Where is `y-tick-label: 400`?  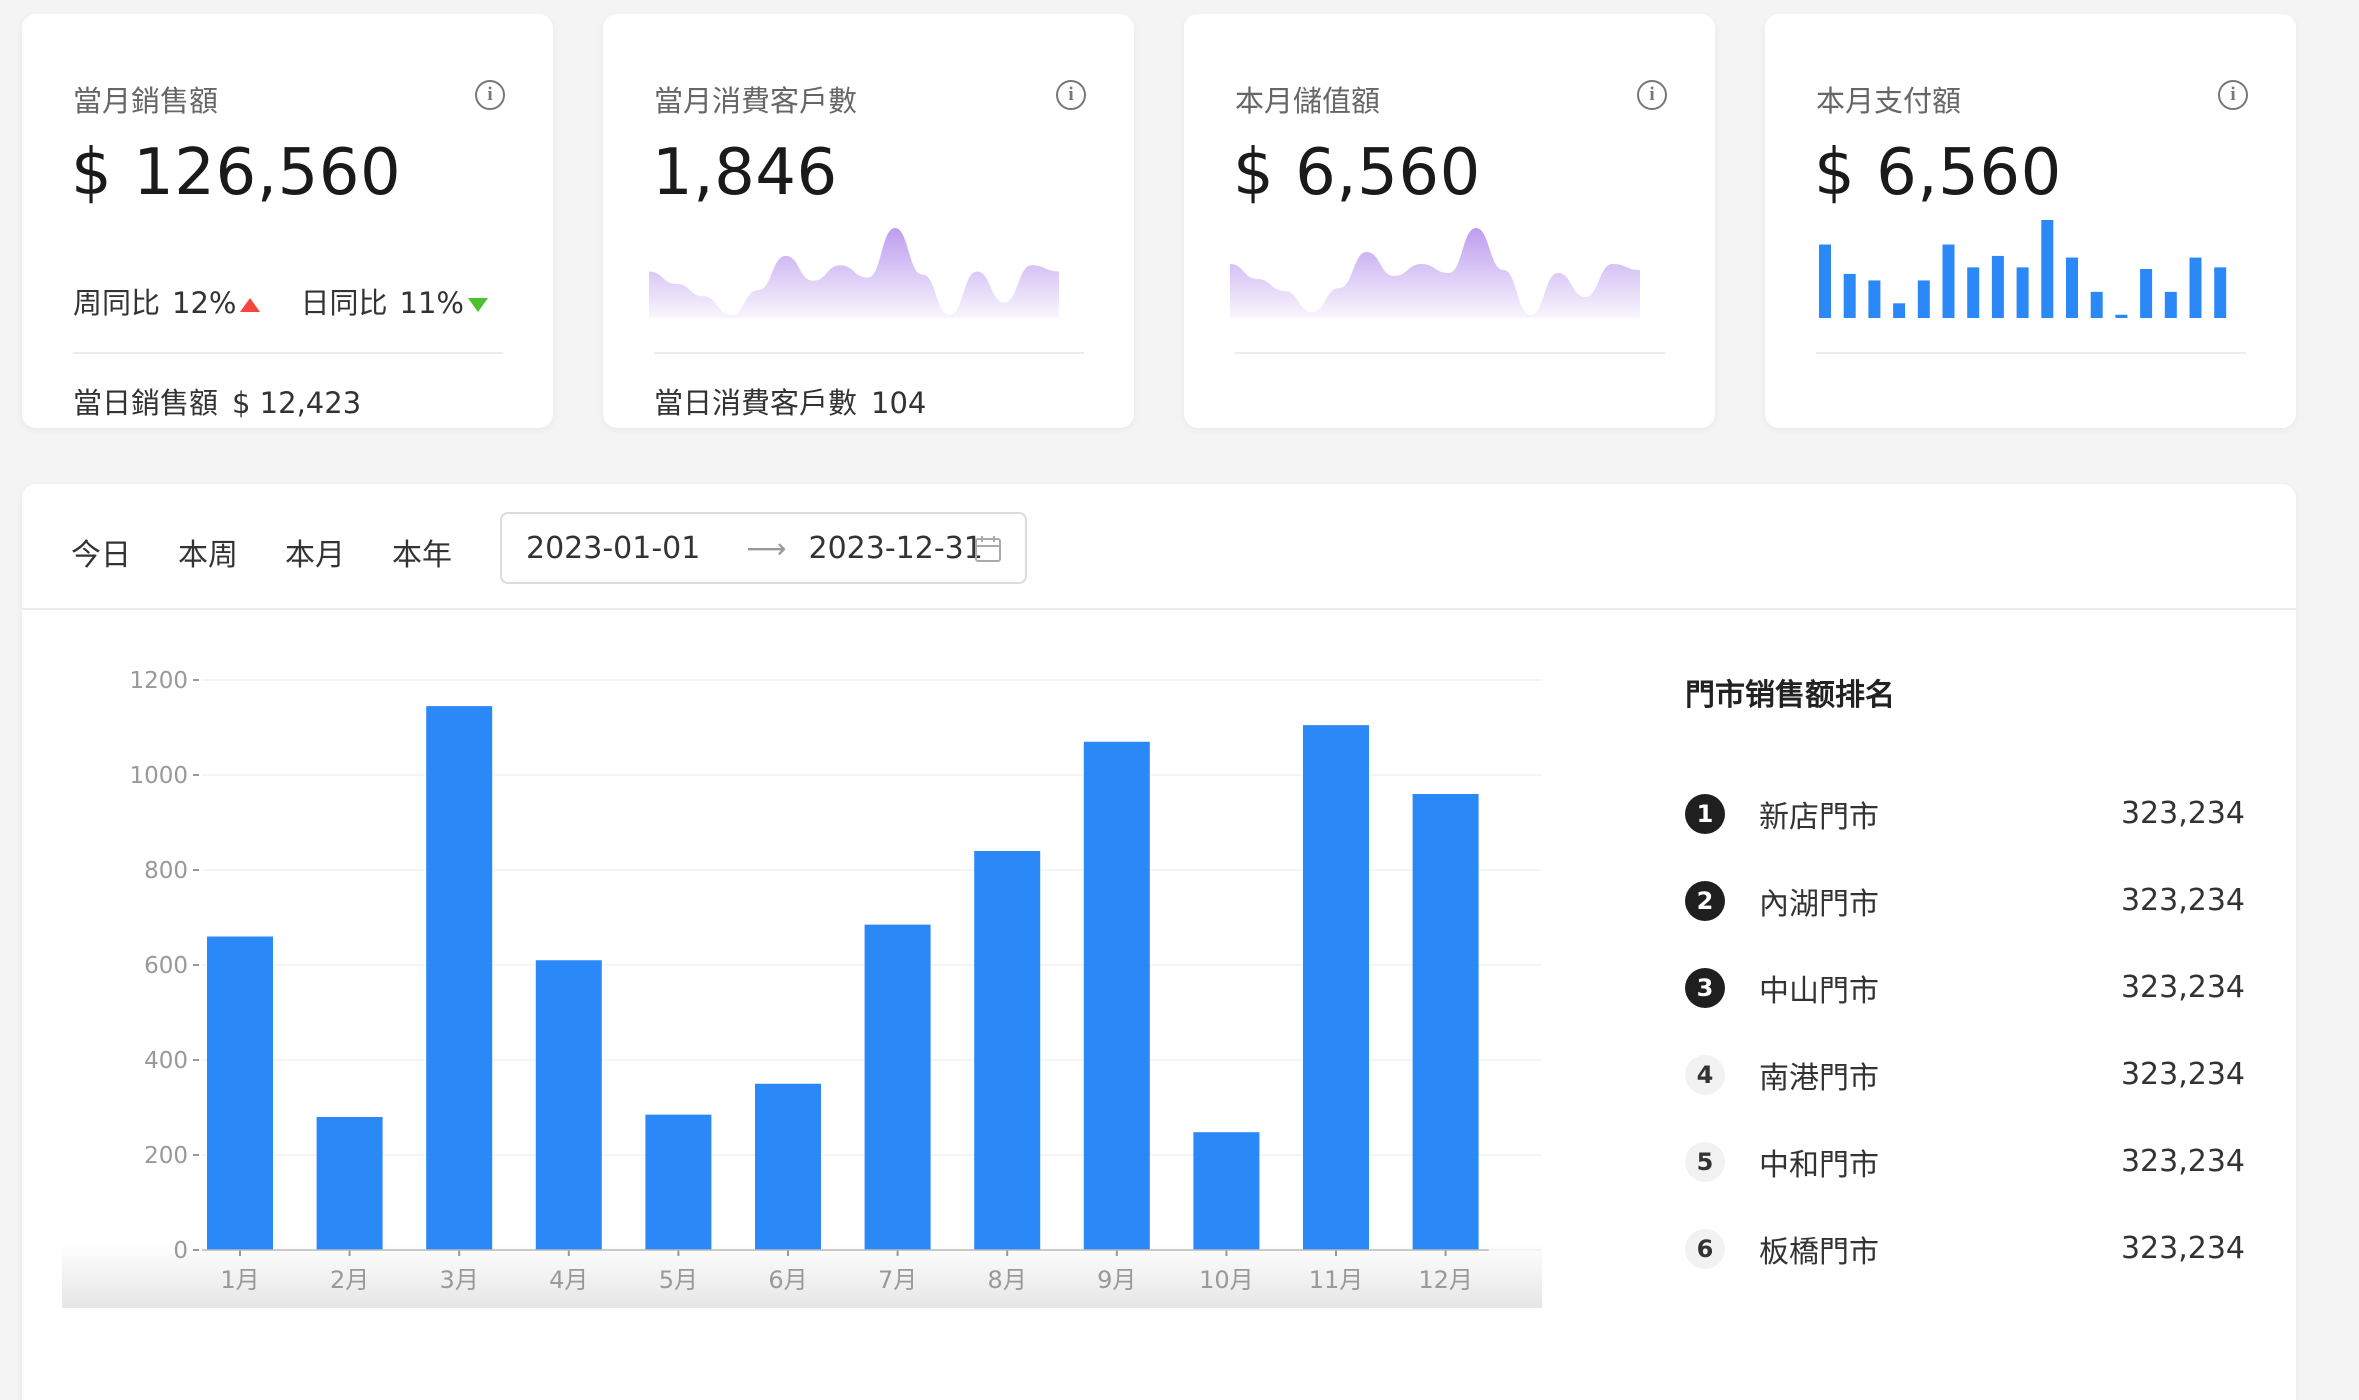 y-tick-label: 400 is located at coordinates (166, 1061).